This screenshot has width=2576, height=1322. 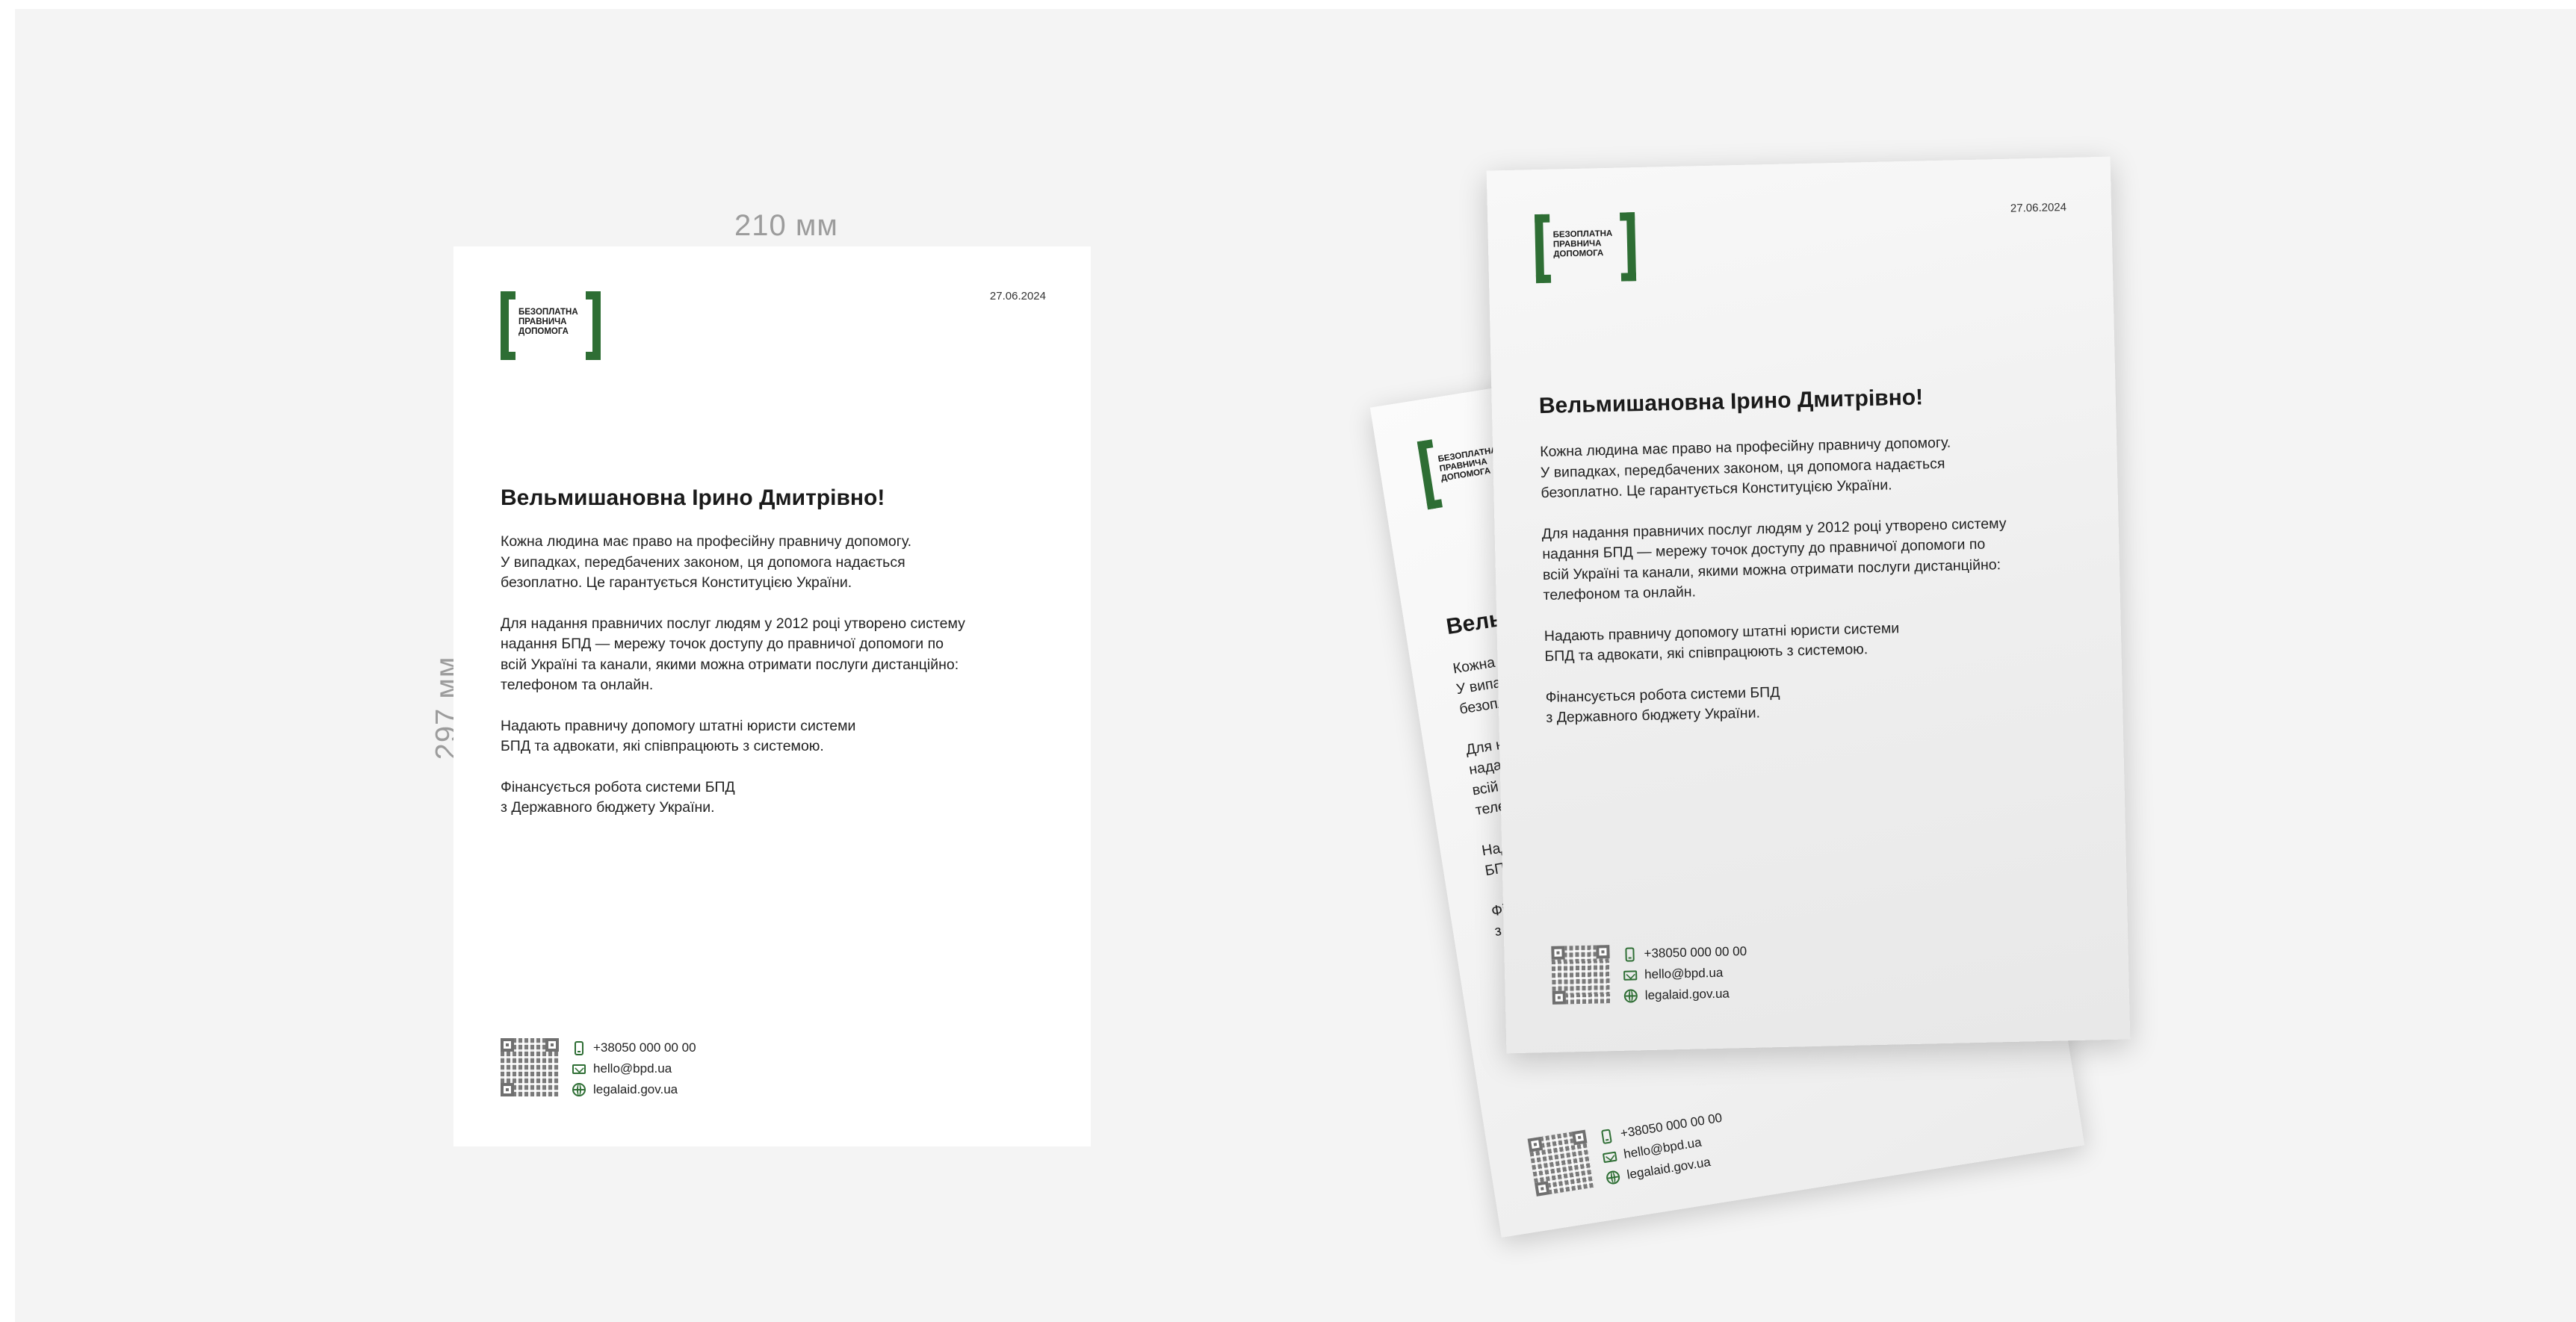 I want to click on letter-line: Фінансується робота системи БПД, so click(x=618, y=786).